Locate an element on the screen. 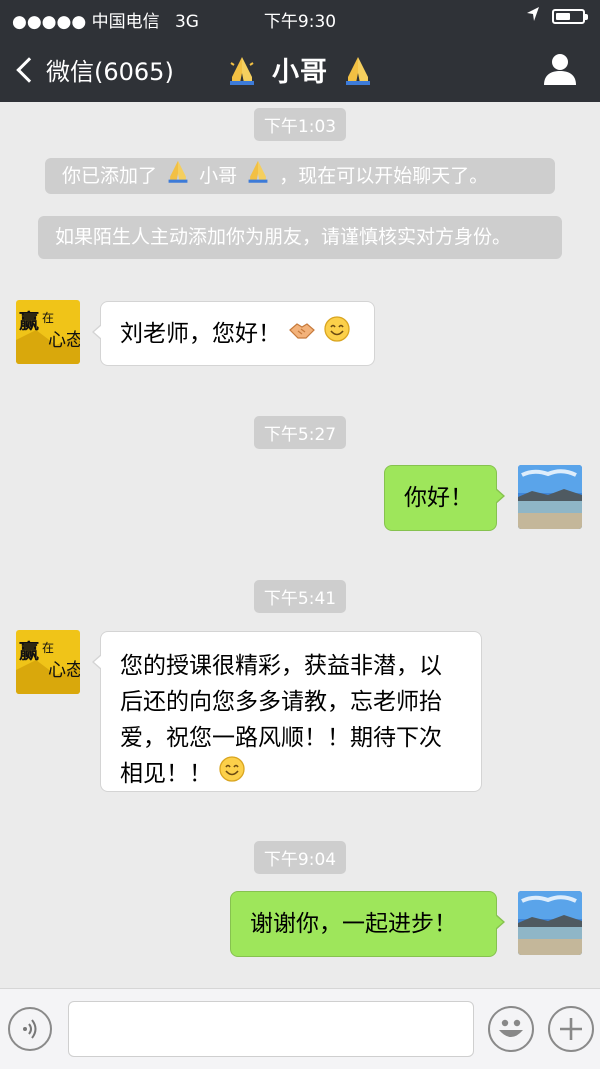  person-icon is located at coordinates (560, 69).